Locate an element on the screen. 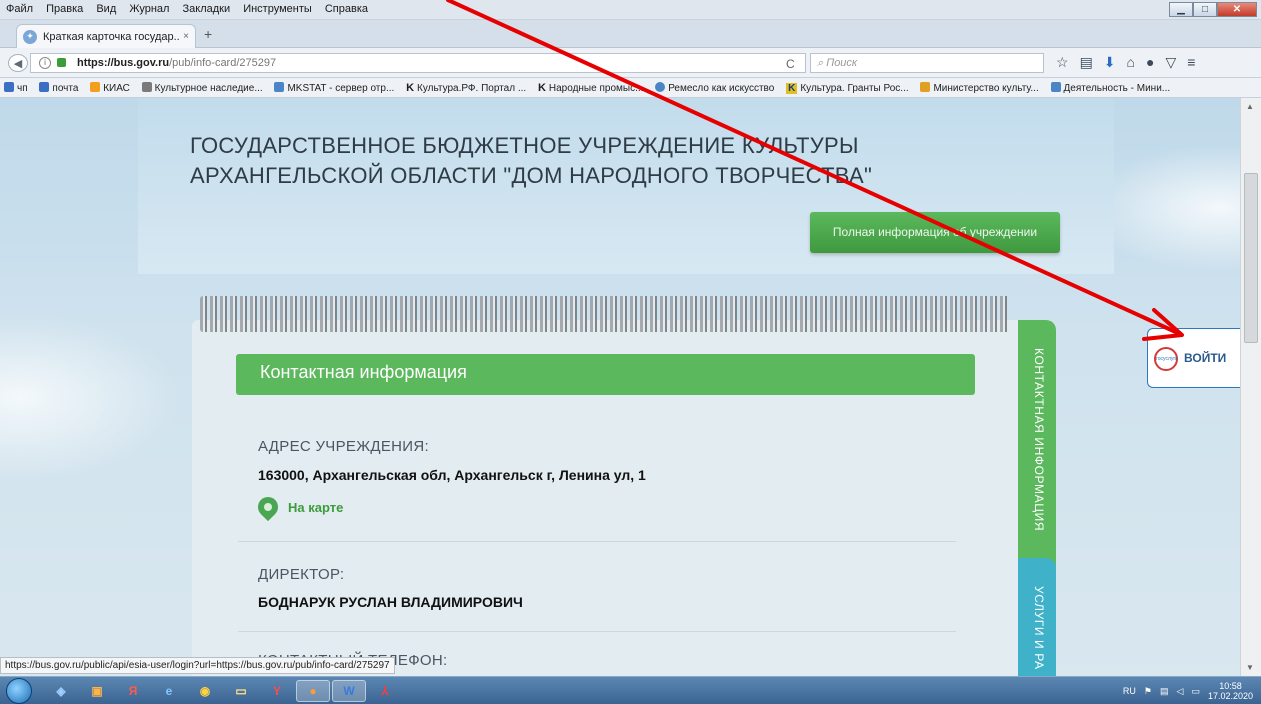 This screenshot has height=704, width=1261. window-controls: ▁ □ ✕ is located at coordinates (1213, 9).